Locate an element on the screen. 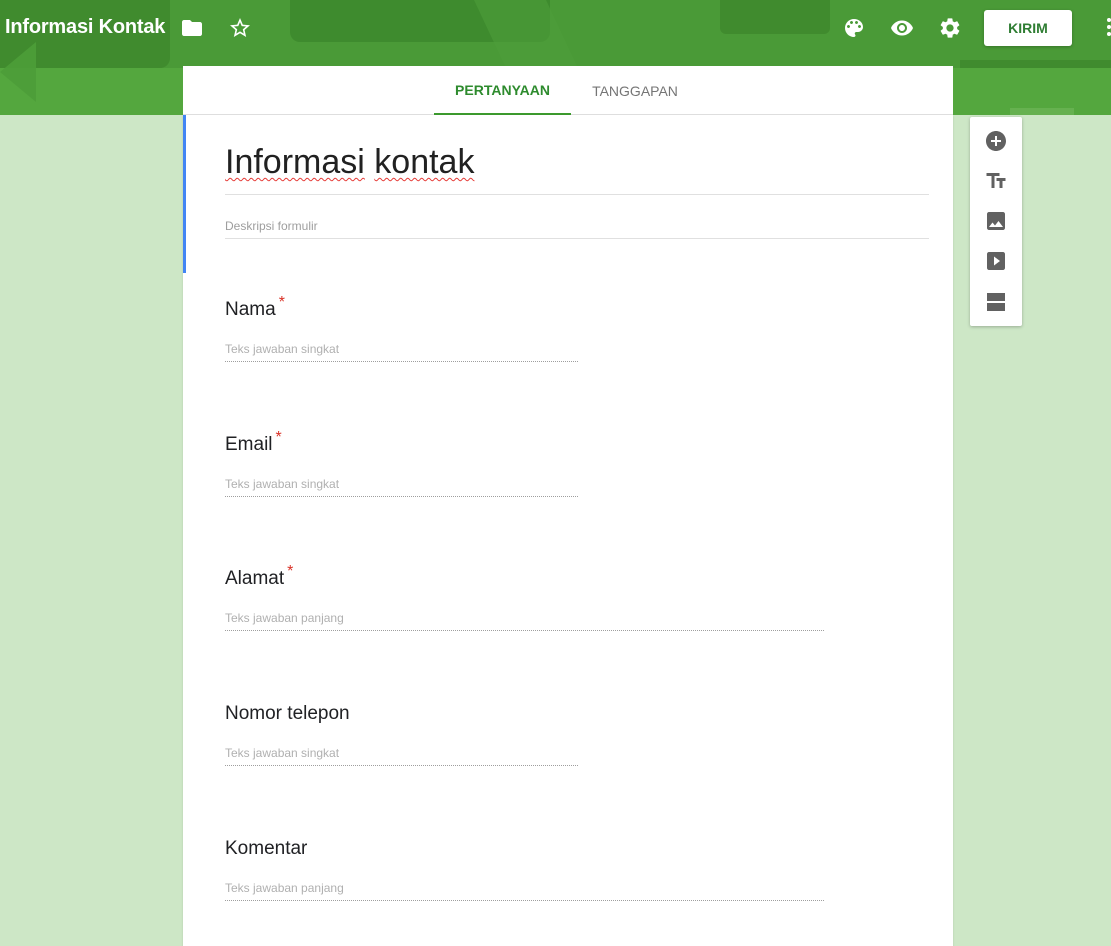 This screenshot has width=1111, height=946. add-image-icon is located at coordinates (996, 221).